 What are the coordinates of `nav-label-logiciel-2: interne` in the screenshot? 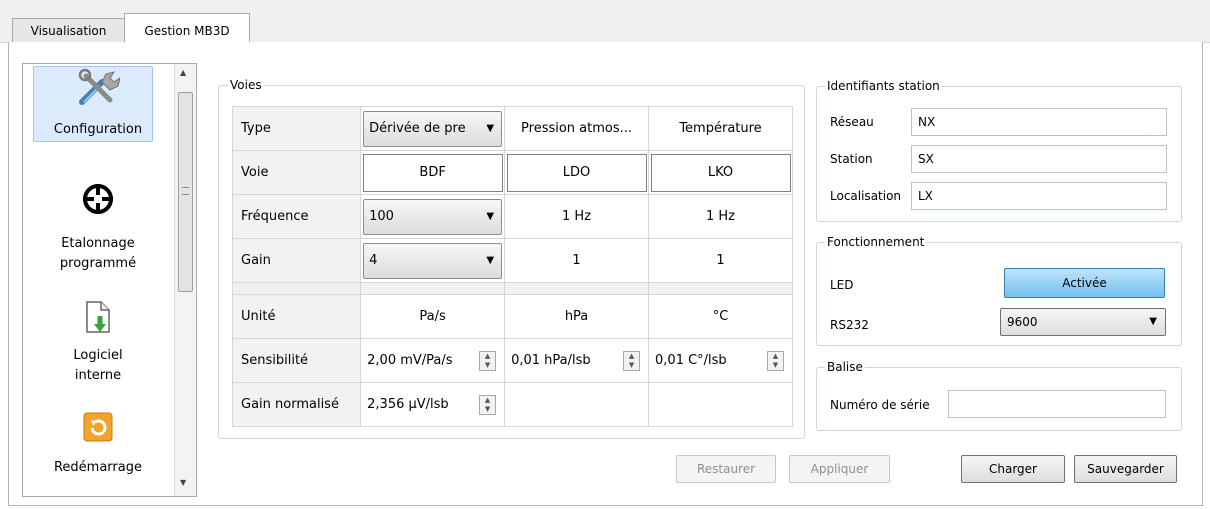 It's located at (98, 375).